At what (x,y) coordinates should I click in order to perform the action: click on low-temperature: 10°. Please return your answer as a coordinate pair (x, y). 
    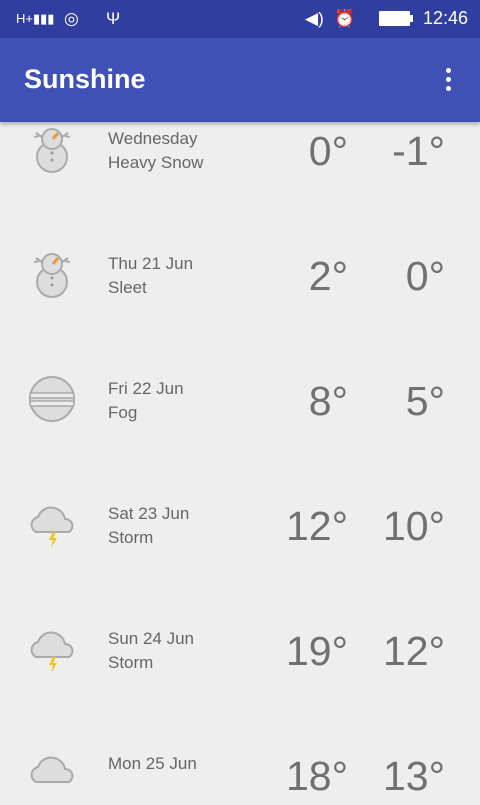
    Looking at the image, I should click on (413, 526).